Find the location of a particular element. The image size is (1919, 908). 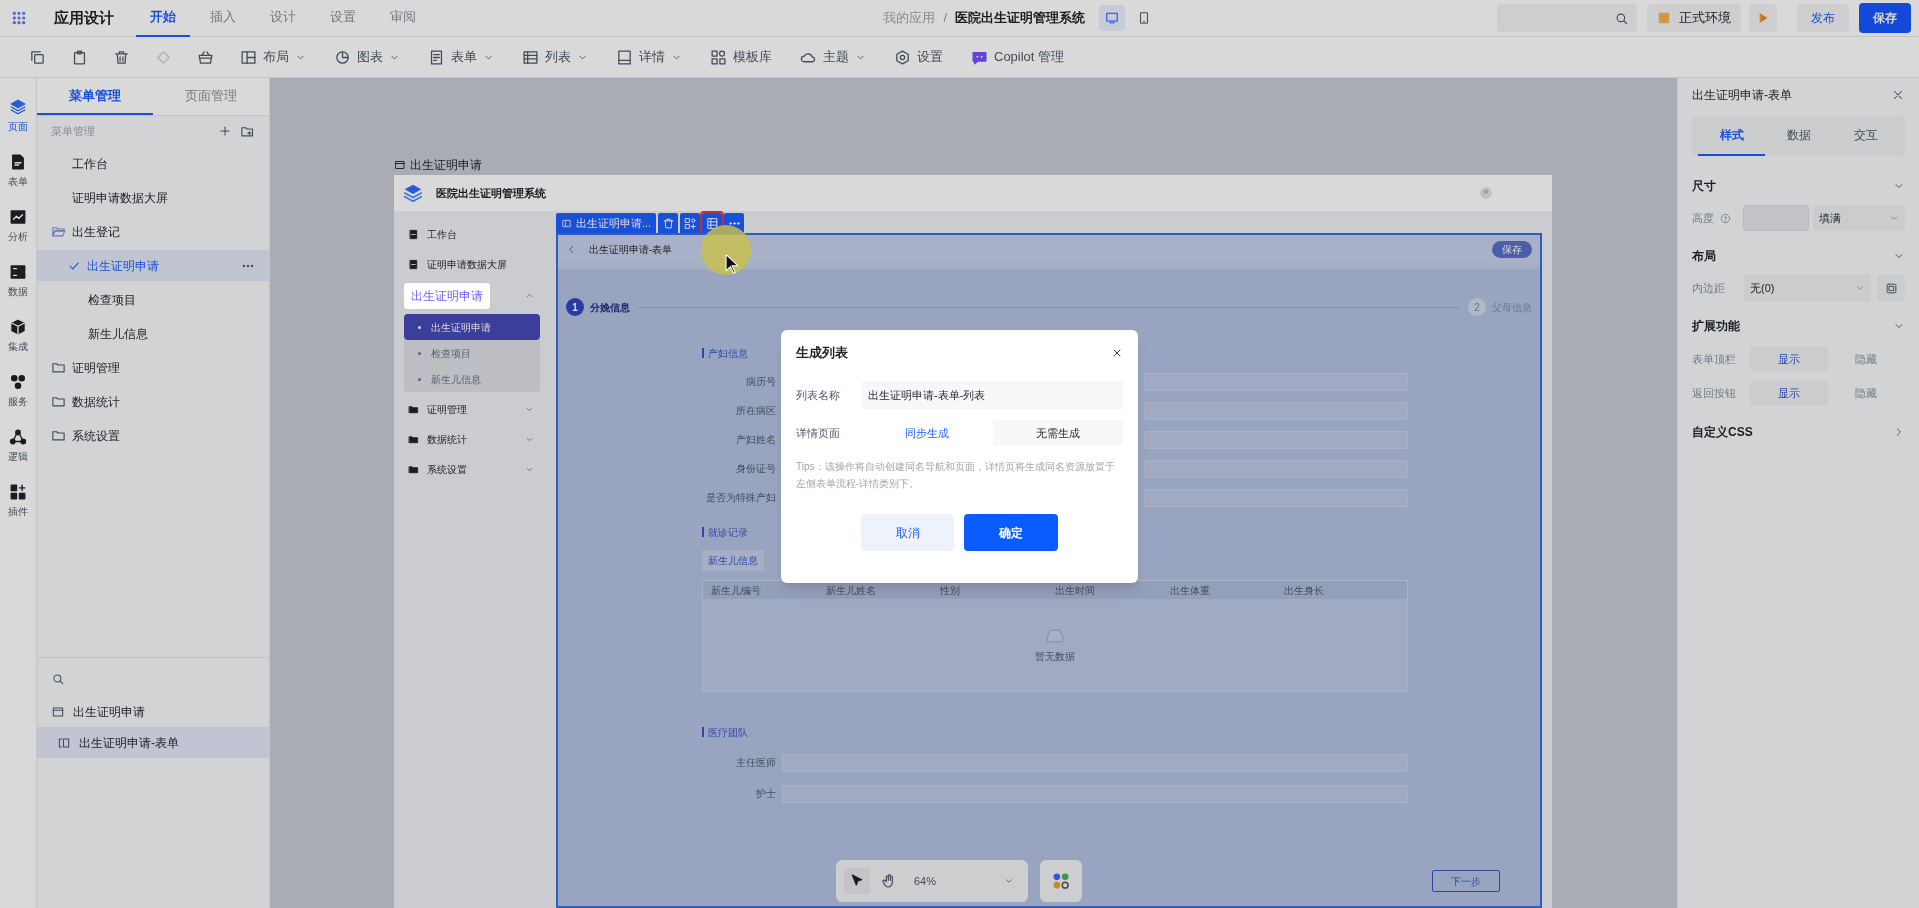

layout-icon is located at coordinates (248, 57).